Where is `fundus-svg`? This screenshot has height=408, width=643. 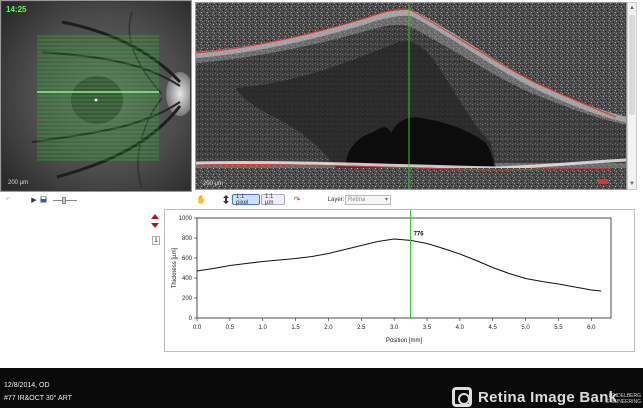 fundus-svg is located at coordinates (96, 96).